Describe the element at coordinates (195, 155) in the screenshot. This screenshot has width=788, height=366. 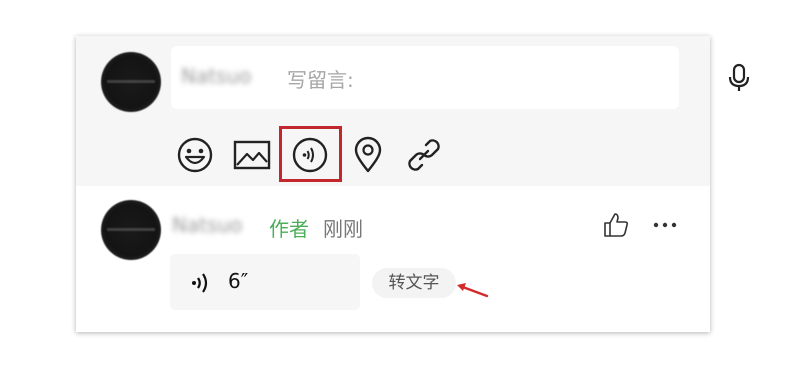
I see `emoji-icon` at that location.